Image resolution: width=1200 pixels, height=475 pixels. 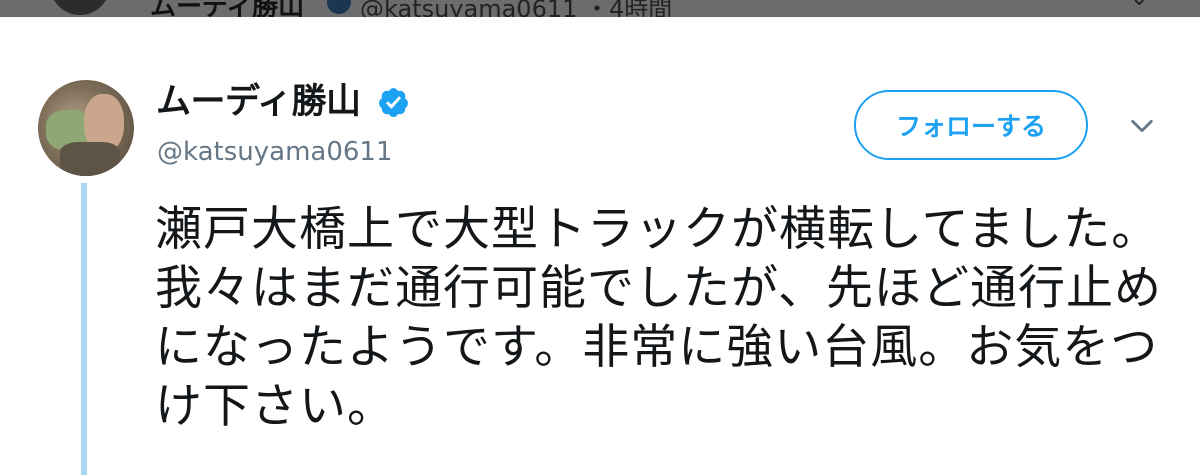 What do you see at coordinates (1139, 5) in the screenshot?
I see `chevron-down-icon: ⌄` at bounding box center [1139, 5].